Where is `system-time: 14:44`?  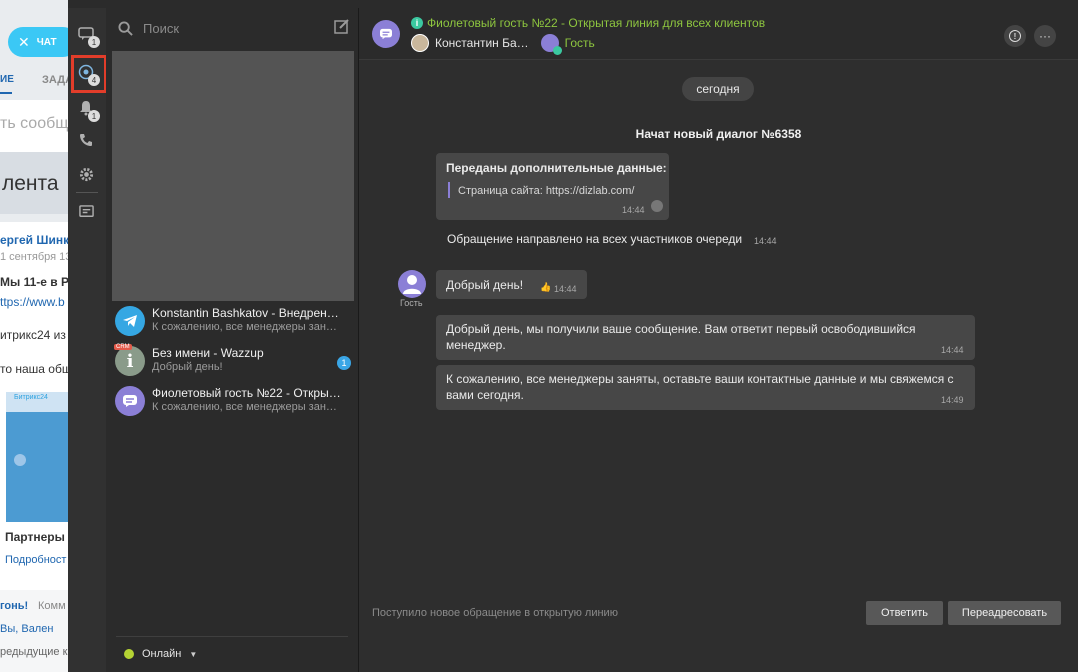
system-time: 14:44 is located at coordinates (765, 241).